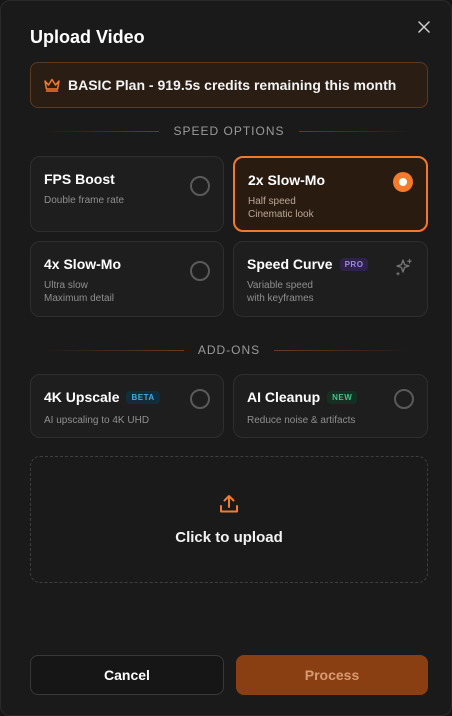 The height and width of the screenshot is (716, 452). I want to click on option-desc: Ultra slow Maximum detail, so click(79, 292).